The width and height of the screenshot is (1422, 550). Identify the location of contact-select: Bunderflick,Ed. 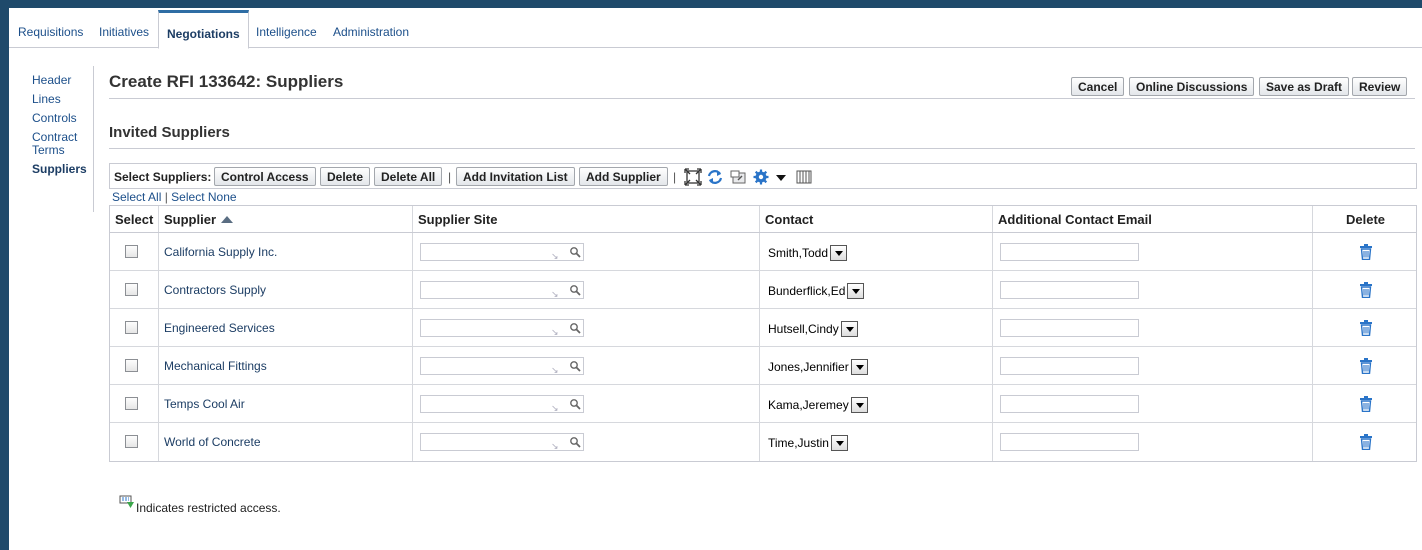
(816, 291).